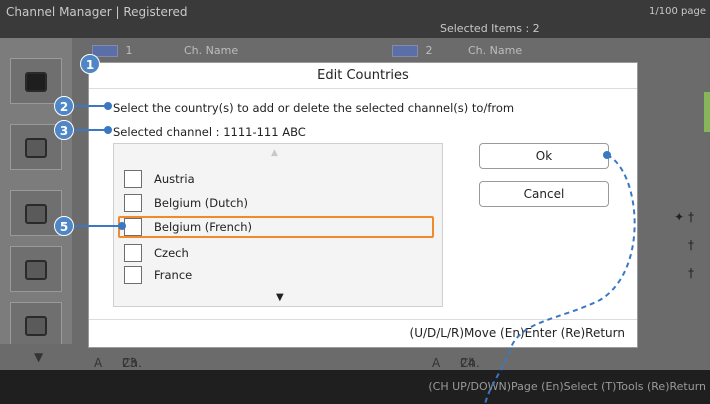  I want to click on cancel-button: Cancel, so click(544, 194).